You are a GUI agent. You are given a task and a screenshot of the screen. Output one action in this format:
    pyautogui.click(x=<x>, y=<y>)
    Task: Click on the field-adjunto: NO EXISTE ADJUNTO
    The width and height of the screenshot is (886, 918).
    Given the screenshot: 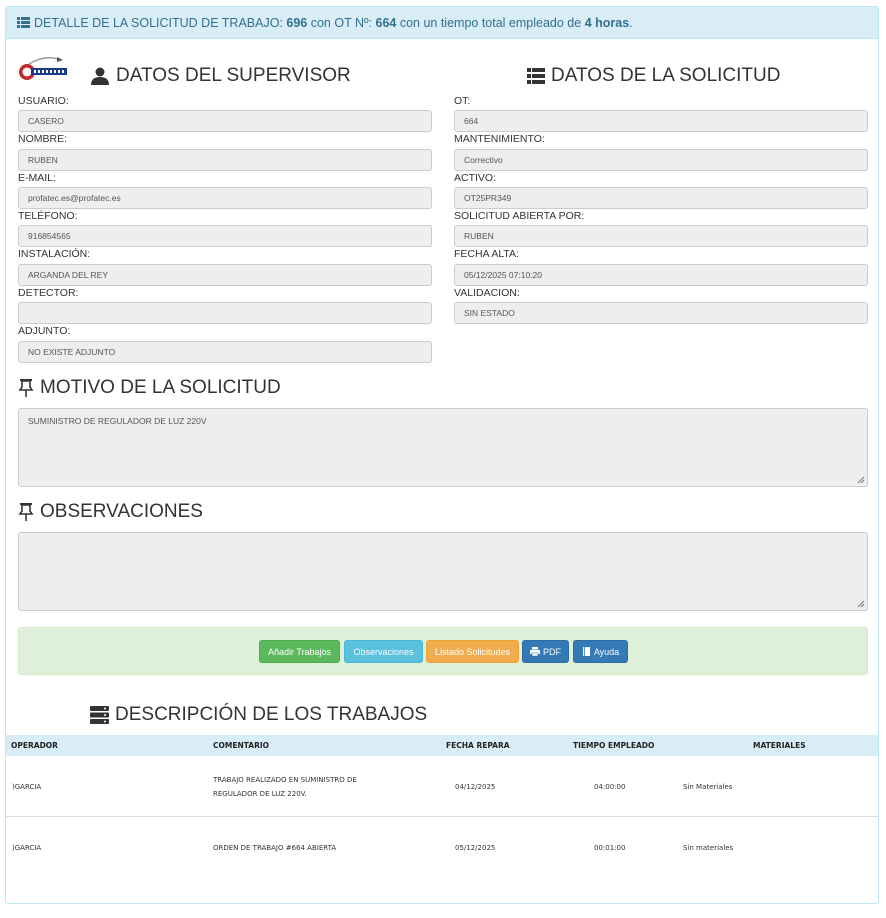 What is the action you would take?
    pyautogui.click(x=225, y=352)
    